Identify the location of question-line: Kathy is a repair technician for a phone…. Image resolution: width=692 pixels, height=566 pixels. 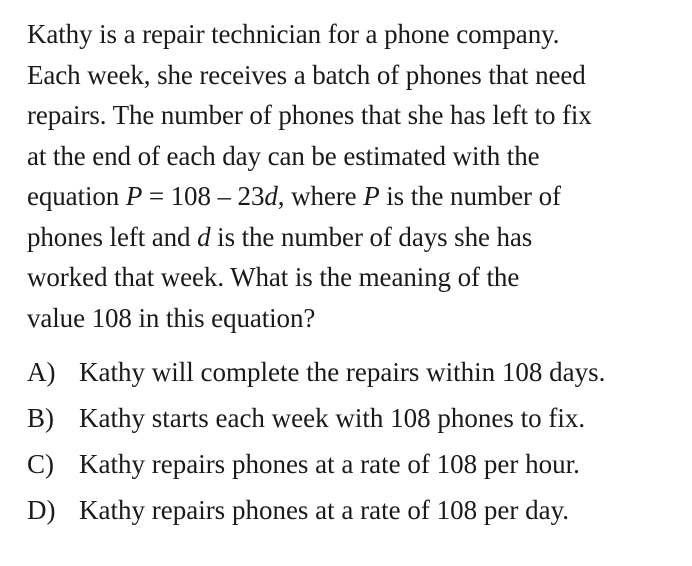
(293, 34).